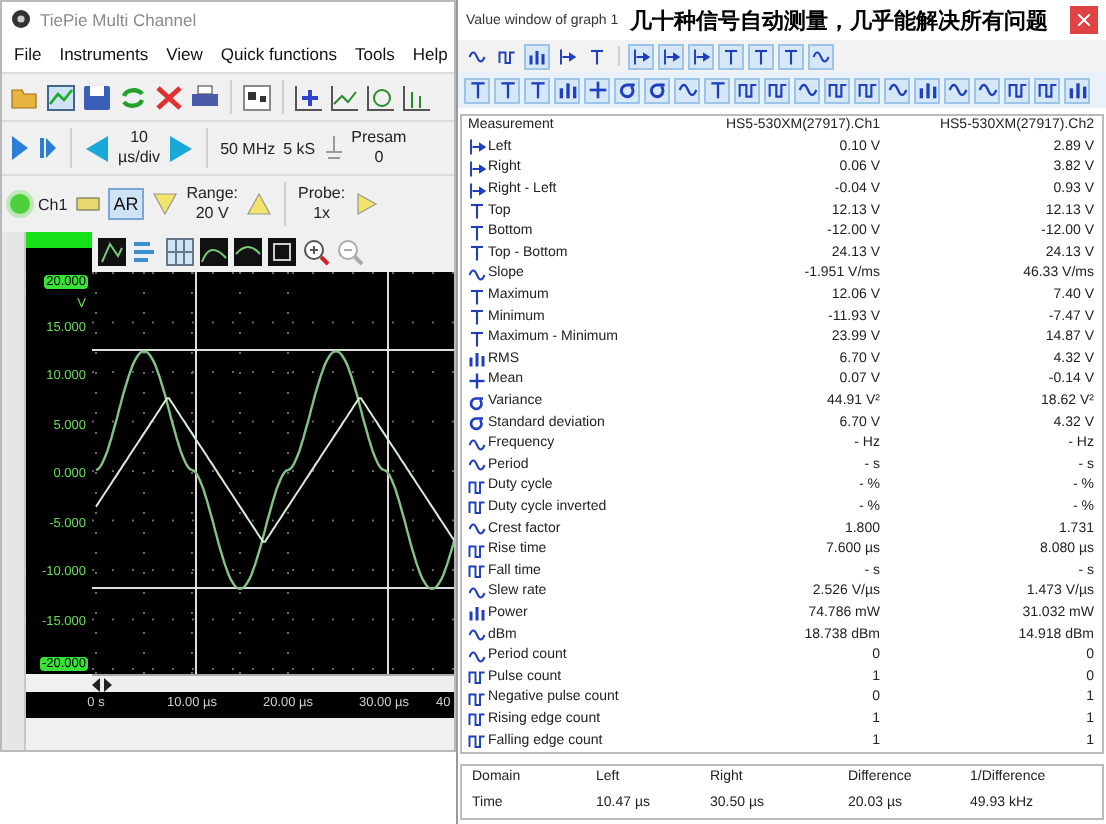 This screenshot has width=1106, height=824. Describe the element at coordinates (28, 54) in the screenshot. I see `menu-item: File` at that location.